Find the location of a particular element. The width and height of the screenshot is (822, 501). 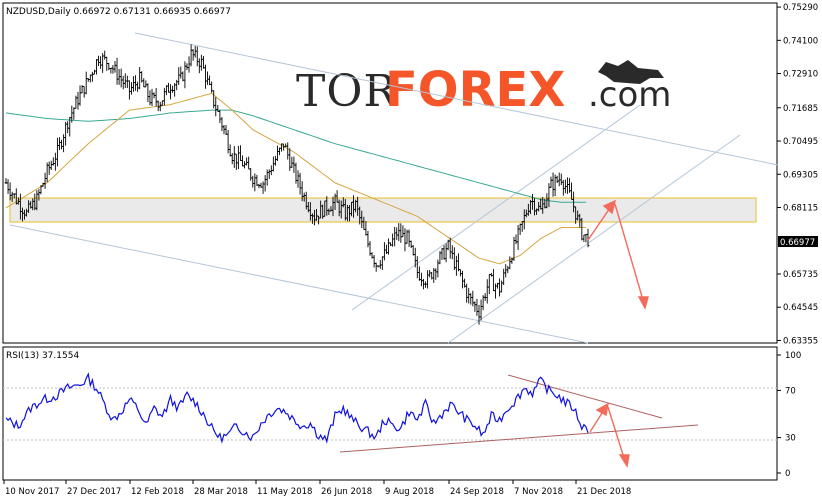

price-tick-label: 0.69305 is located at coordinates (800, 175).